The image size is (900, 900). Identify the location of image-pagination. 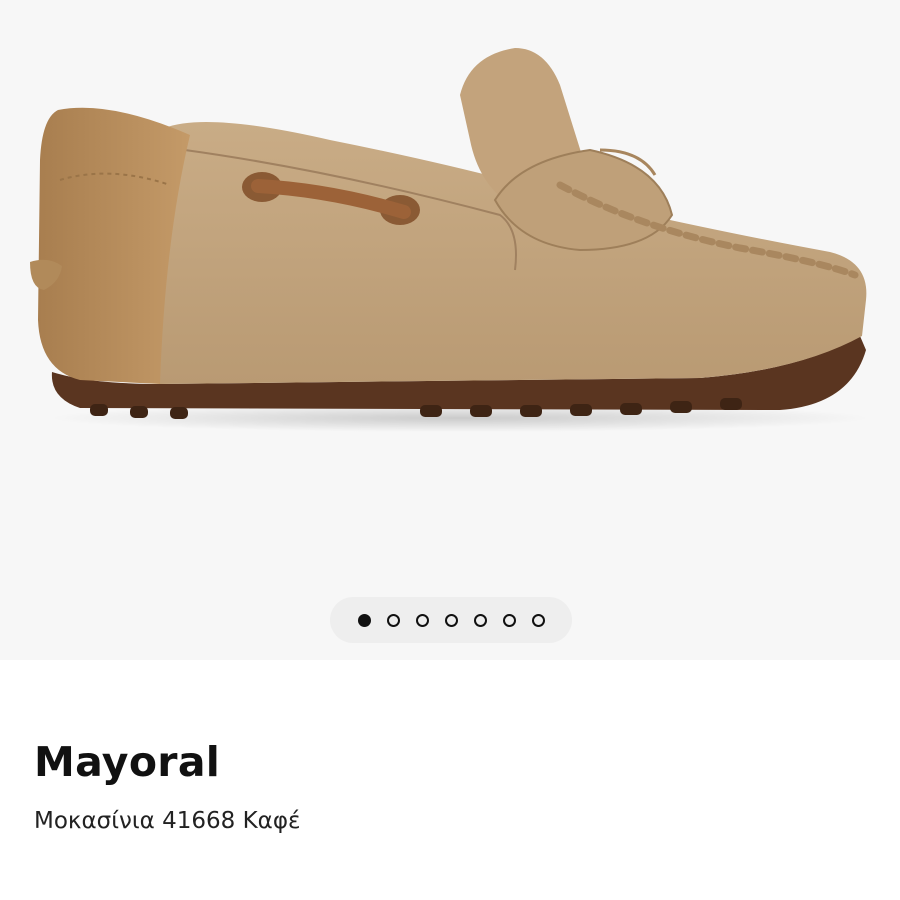
(451, 620).